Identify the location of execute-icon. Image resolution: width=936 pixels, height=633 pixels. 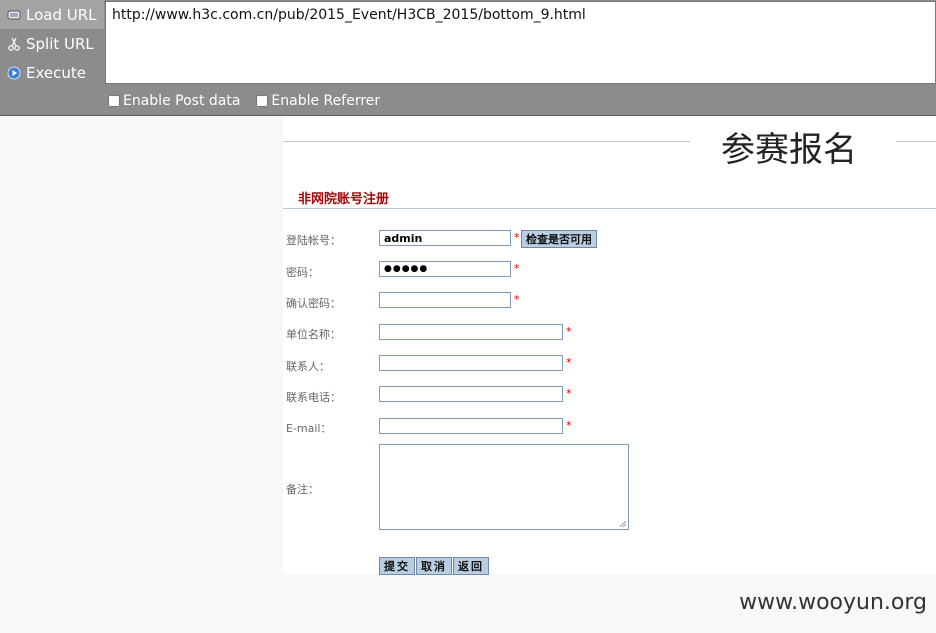
(14, 73).